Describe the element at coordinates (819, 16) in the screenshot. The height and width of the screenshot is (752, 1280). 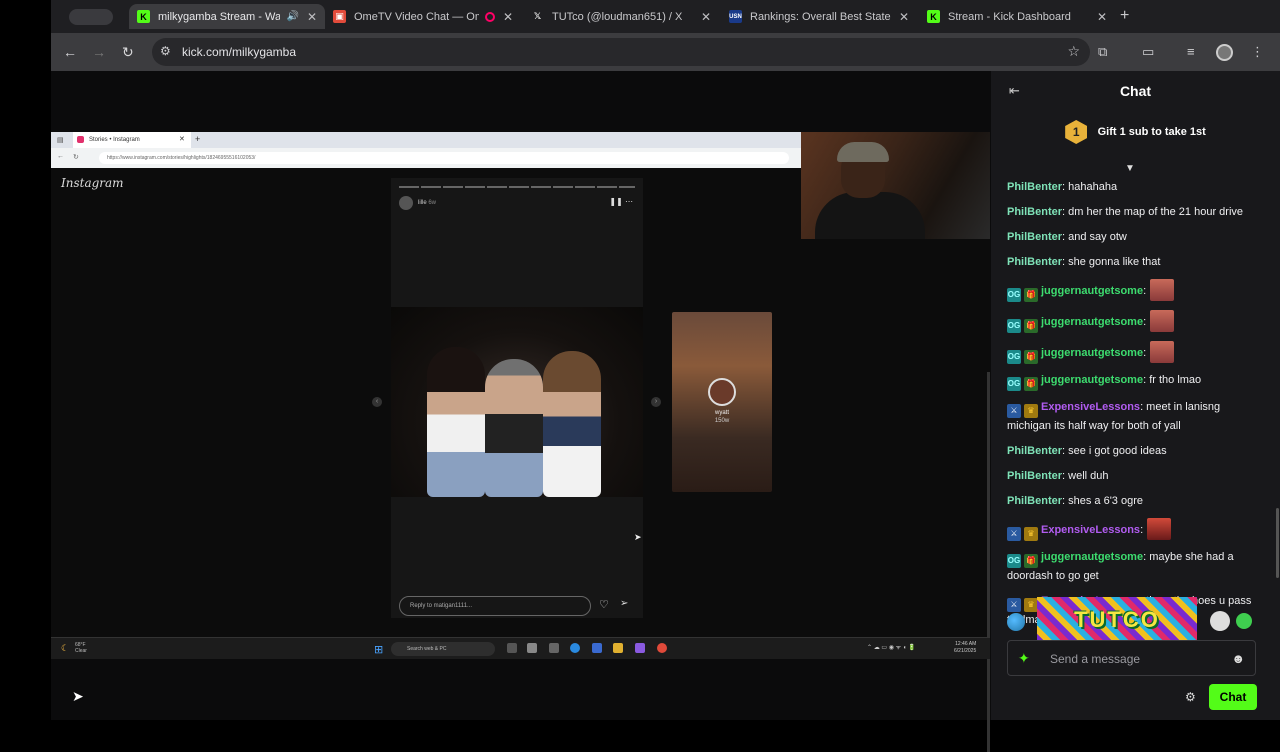
I see `tab-usnews: USN Rankings: Overall Best States ✕` at that location.